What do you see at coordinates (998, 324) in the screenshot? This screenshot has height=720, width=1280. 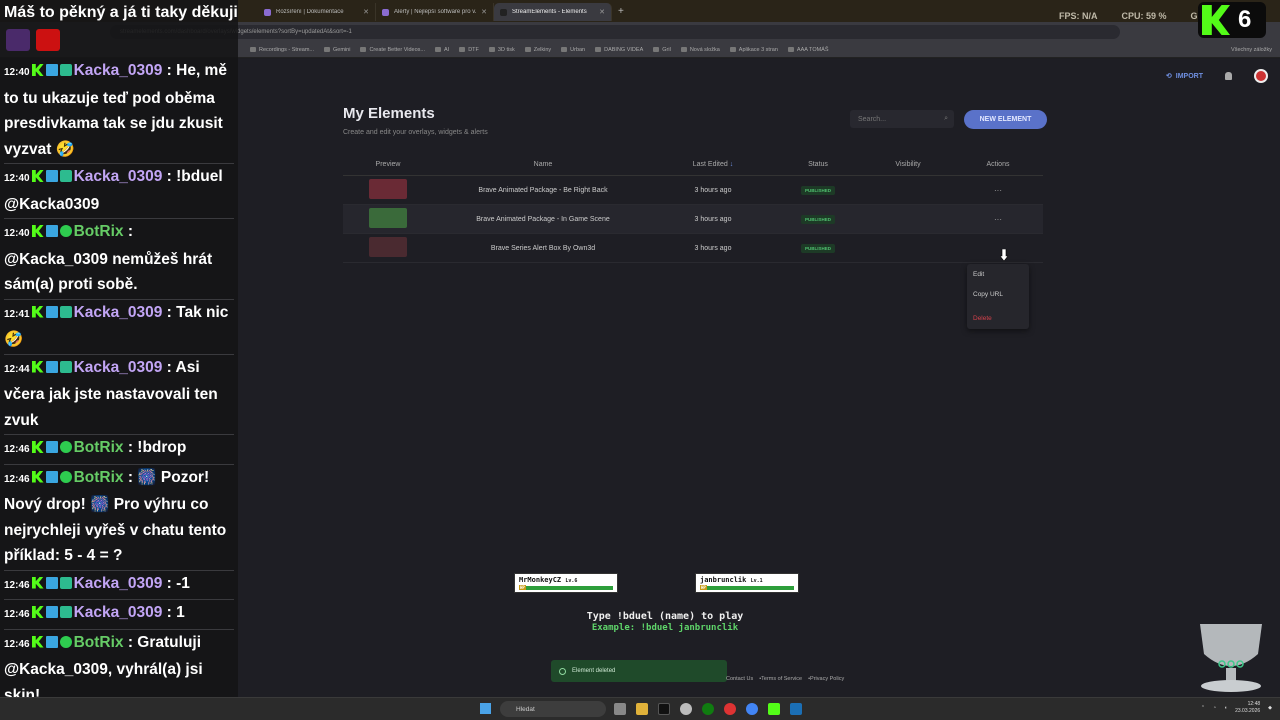 I see `menu-item-delete: Delete` at bounding box center [998, 324].